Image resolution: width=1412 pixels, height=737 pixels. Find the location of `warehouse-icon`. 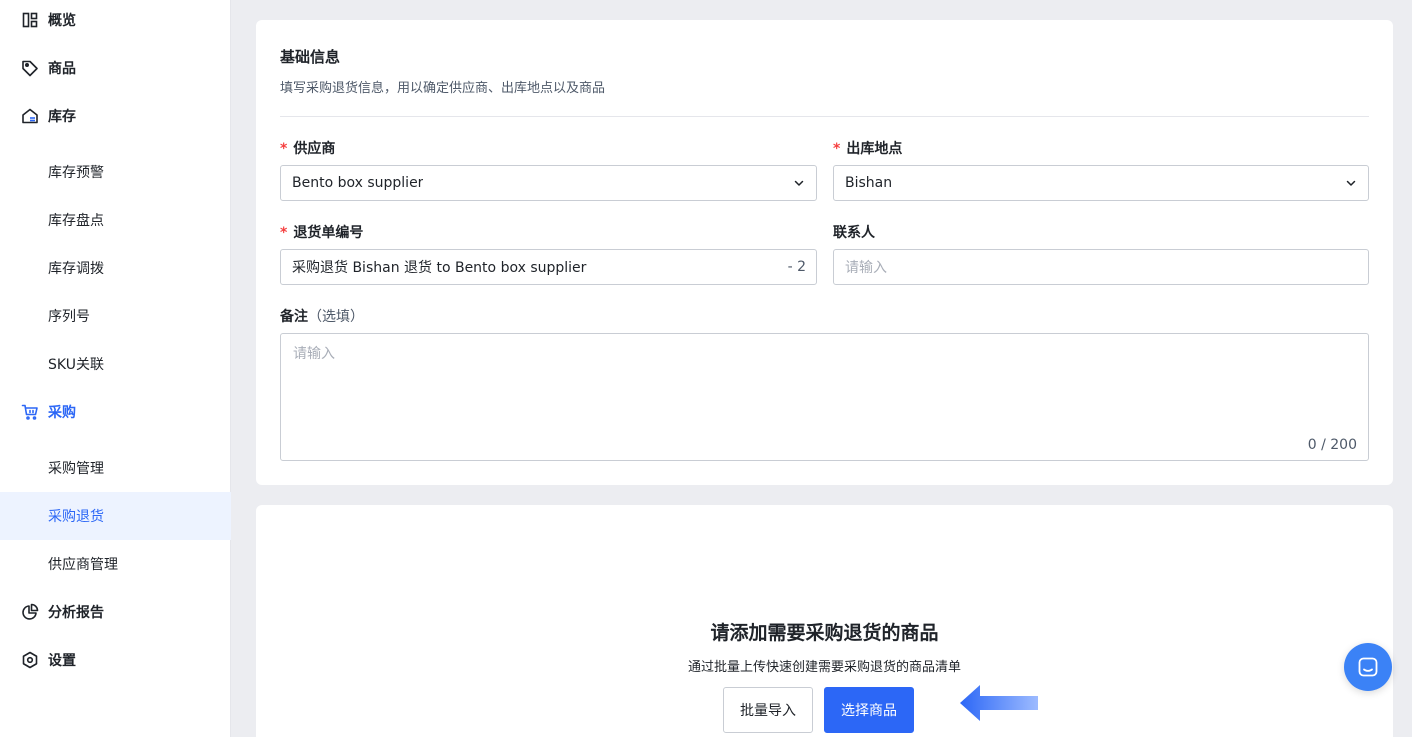

warehouse-icon is located at coordinates (30, 116).